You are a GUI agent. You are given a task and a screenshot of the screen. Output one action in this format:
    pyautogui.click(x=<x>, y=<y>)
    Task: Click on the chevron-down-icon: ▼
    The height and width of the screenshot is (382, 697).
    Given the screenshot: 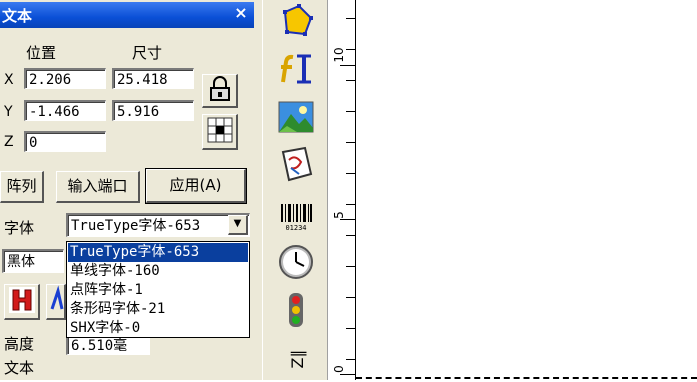 What is the action you would take?
    pyautogui.click(x=237, y=223)
    